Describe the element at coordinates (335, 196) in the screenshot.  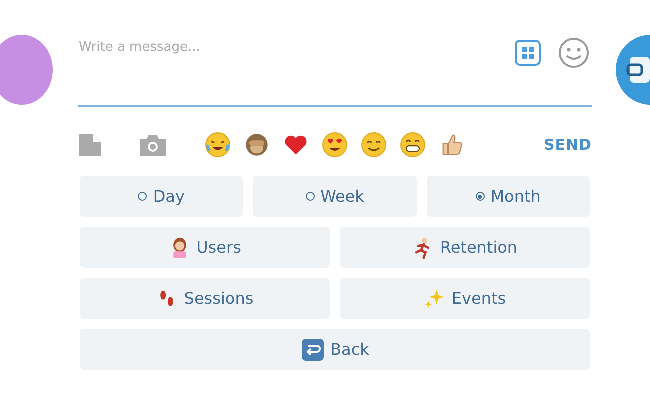
I see `period-button: Week` at that location.